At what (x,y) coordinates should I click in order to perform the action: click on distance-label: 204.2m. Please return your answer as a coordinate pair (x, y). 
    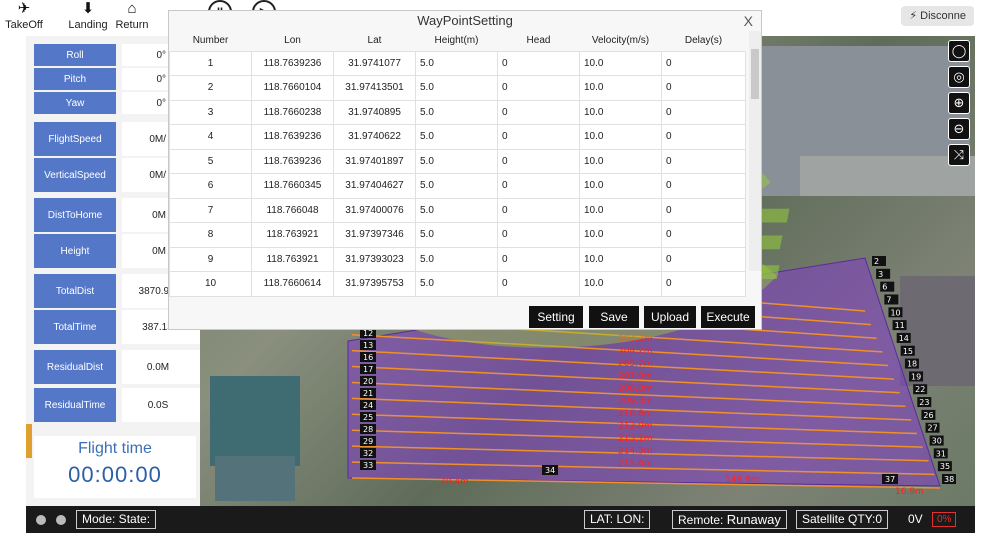
    Looking at the image, I should click on (635, 352).